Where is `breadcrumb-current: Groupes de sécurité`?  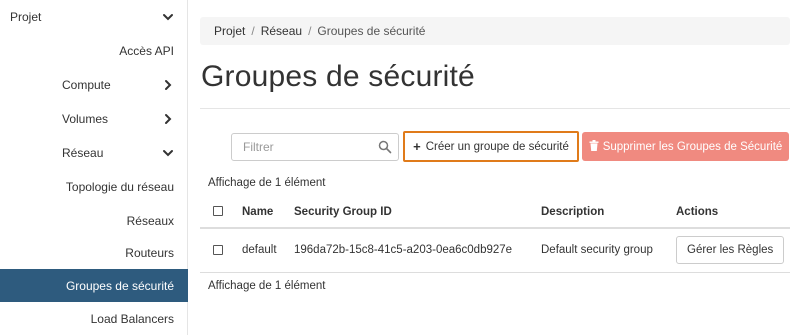 breadcrumb-current: Groupes de sécurité is located at coordinates (371, 31).